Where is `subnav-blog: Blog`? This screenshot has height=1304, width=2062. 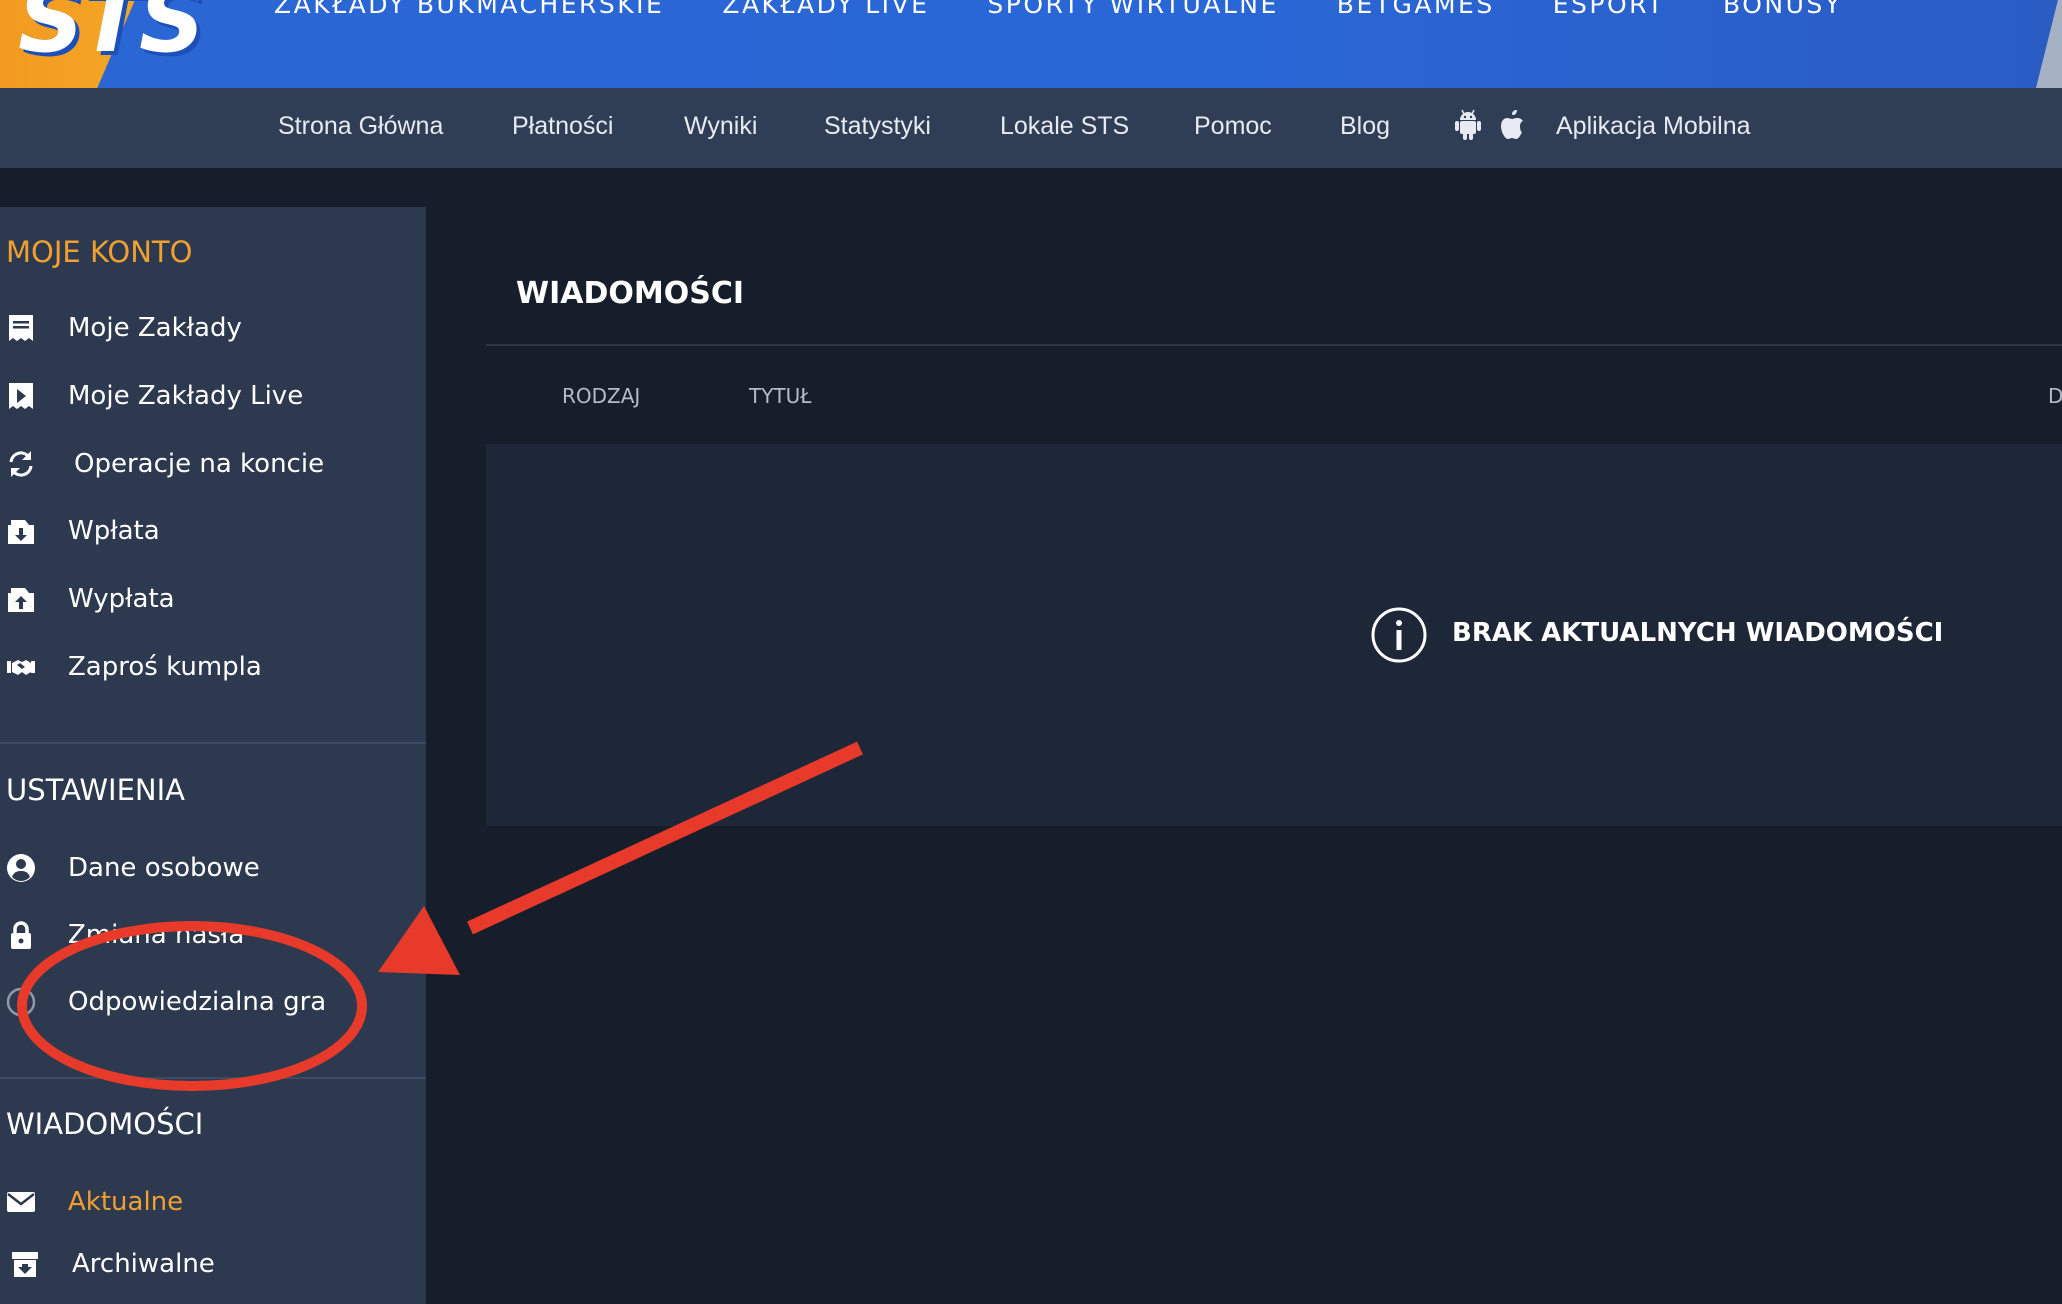
subnav-blog: Blog is located at coordinates (1365, 126).